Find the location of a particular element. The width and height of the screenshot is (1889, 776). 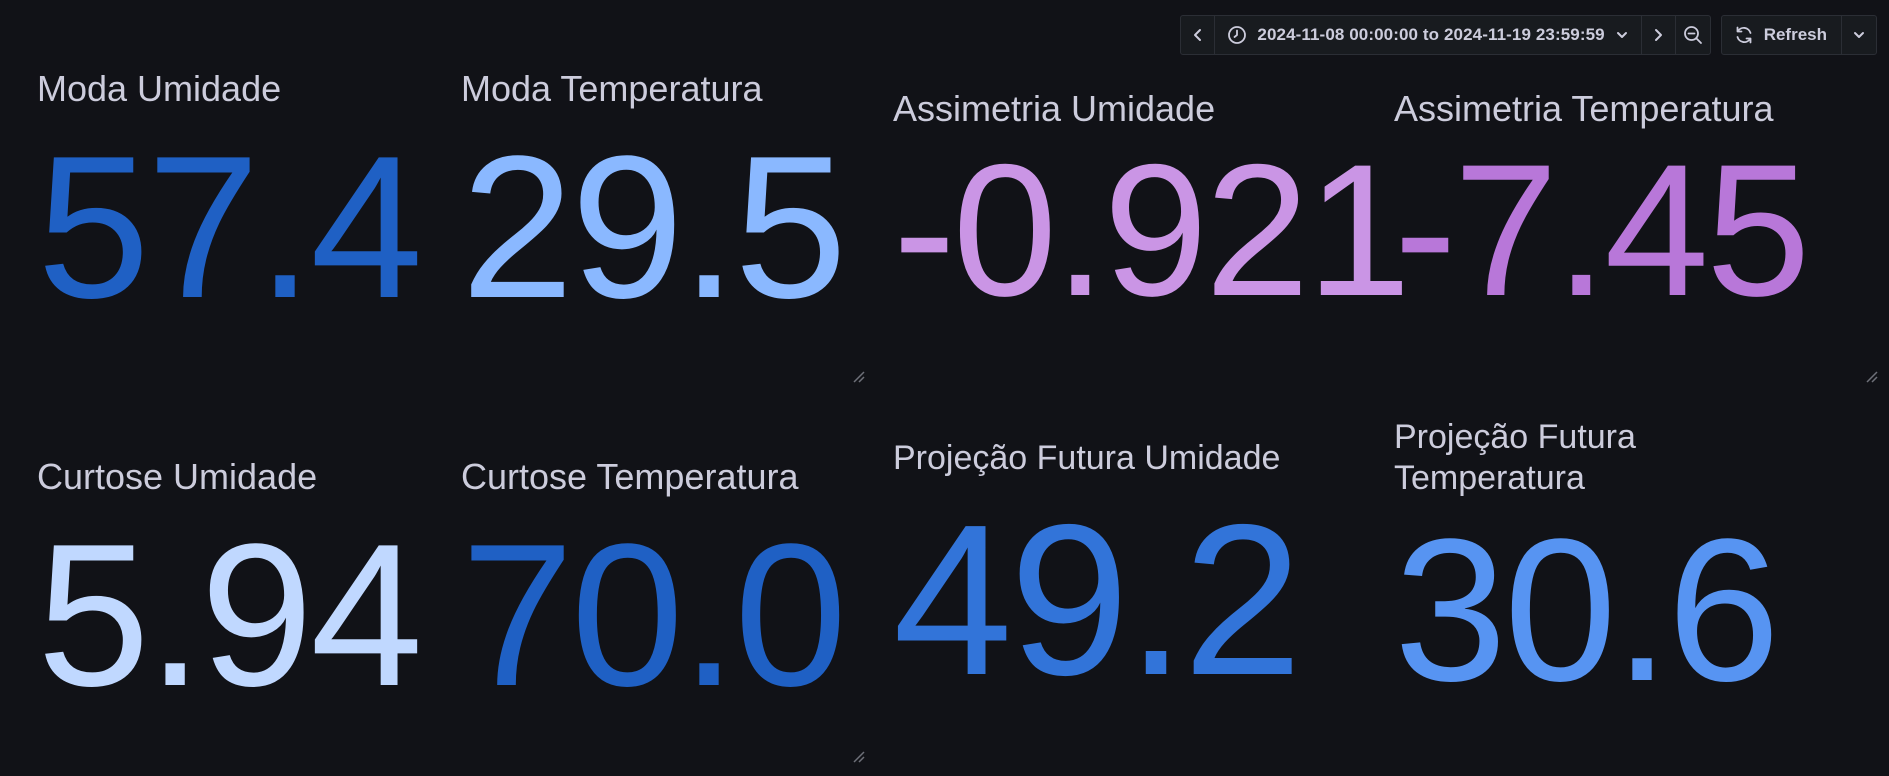

panel-assimetria-umidade: Assimetria Umidade -0.921 is located at coordinates (1152, 228).